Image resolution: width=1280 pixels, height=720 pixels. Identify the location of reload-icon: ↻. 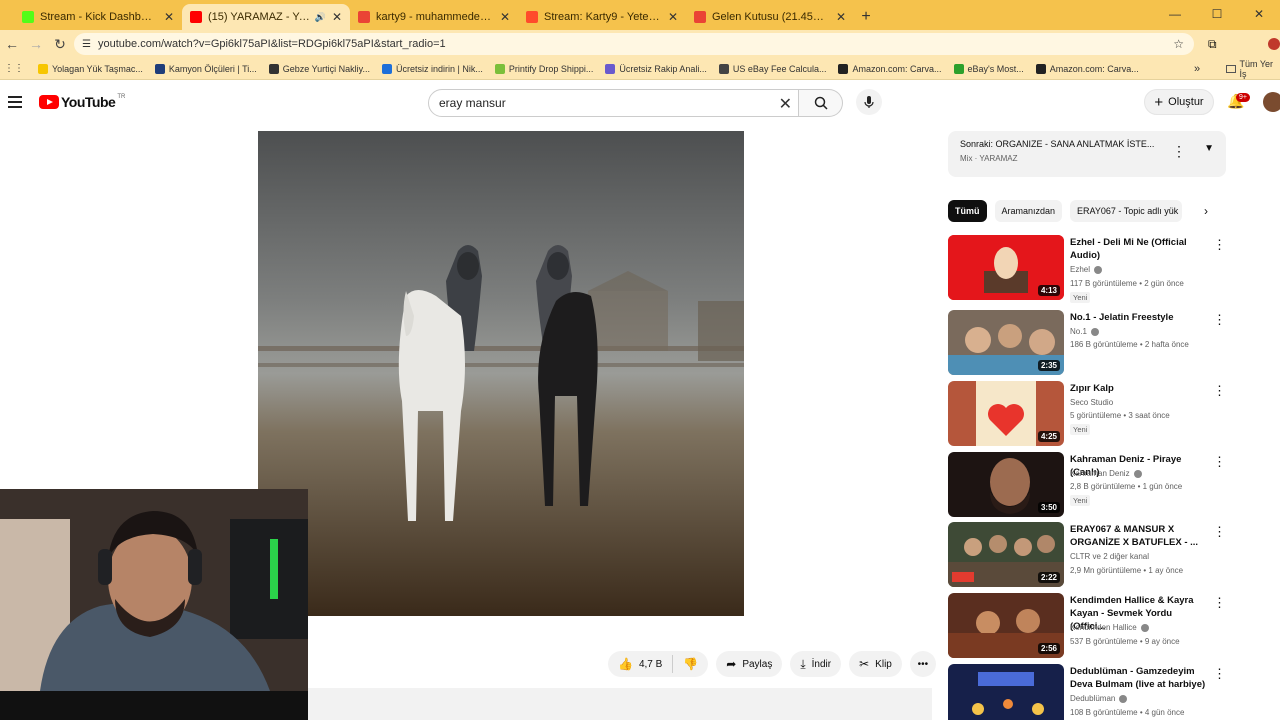
(60, 44).